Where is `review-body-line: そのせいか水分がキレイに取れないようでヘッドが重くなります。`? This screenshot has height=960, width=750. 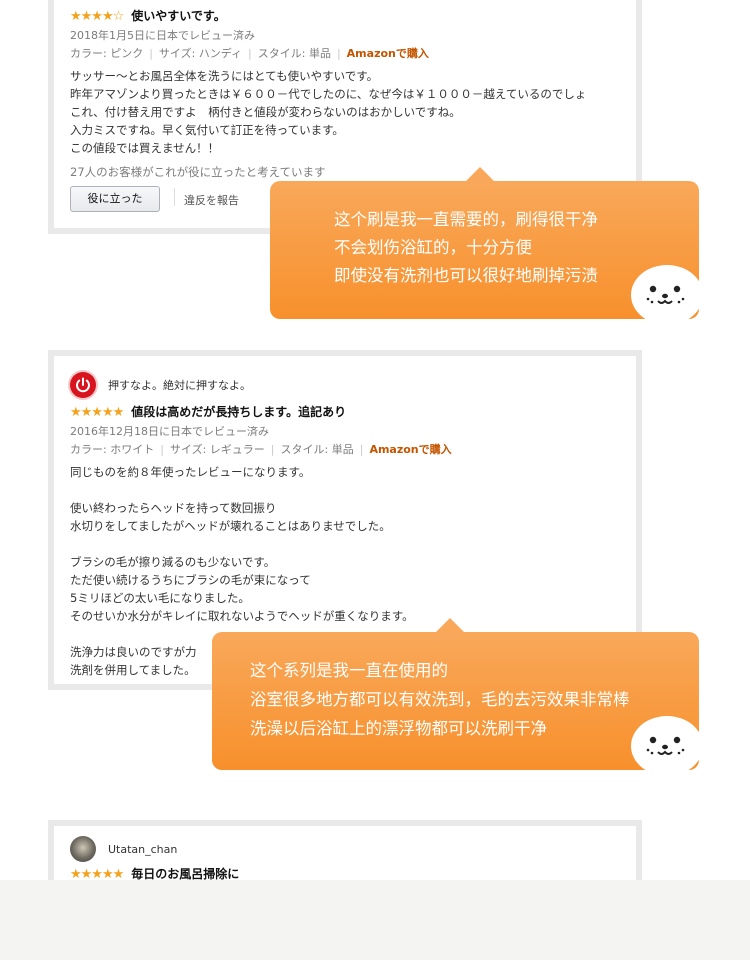
review-body-line: そのせいか水分がキレイに取れないようでヘッドが重くなります。 is located at coordinates (242, 616).